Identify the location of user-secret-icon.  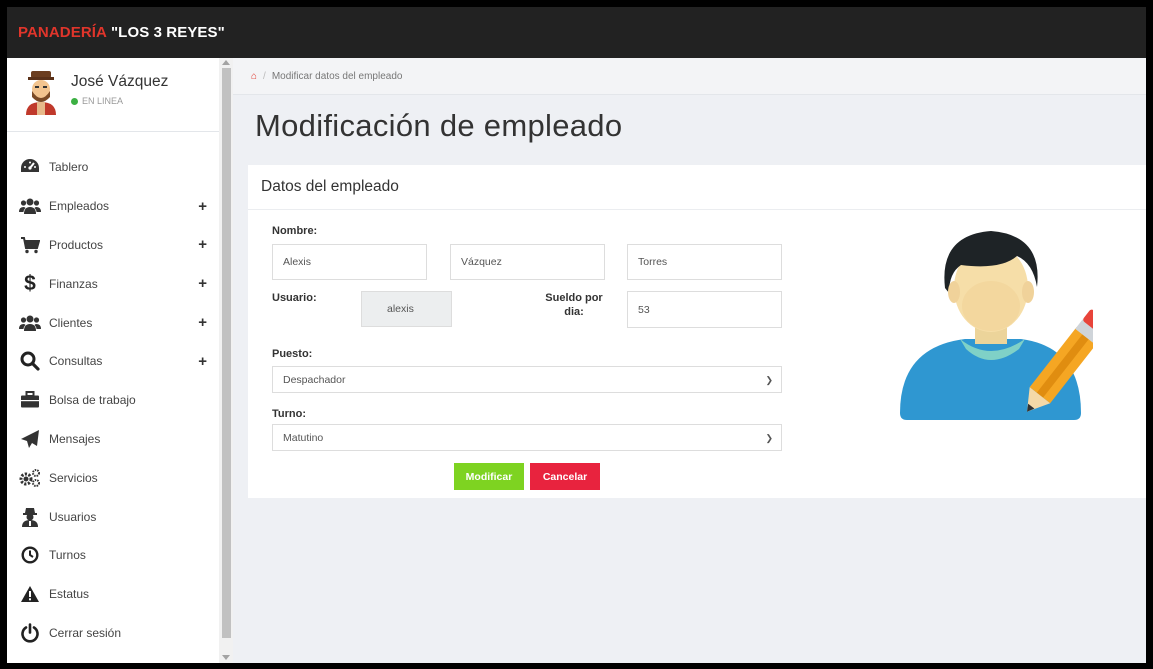
(30, 517).